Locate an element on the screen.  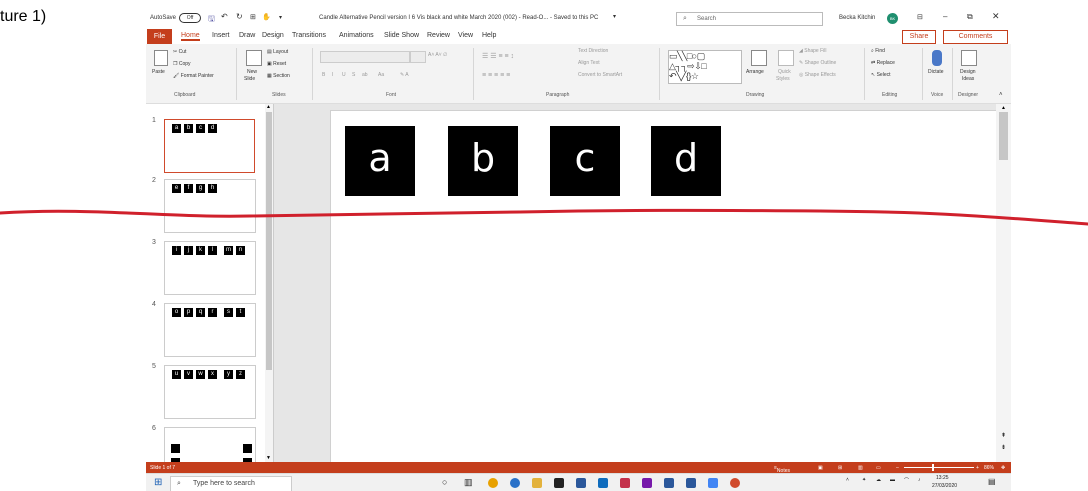
convert-smartart-button: Convert to SmartArt is located at coordinates (600, 75).